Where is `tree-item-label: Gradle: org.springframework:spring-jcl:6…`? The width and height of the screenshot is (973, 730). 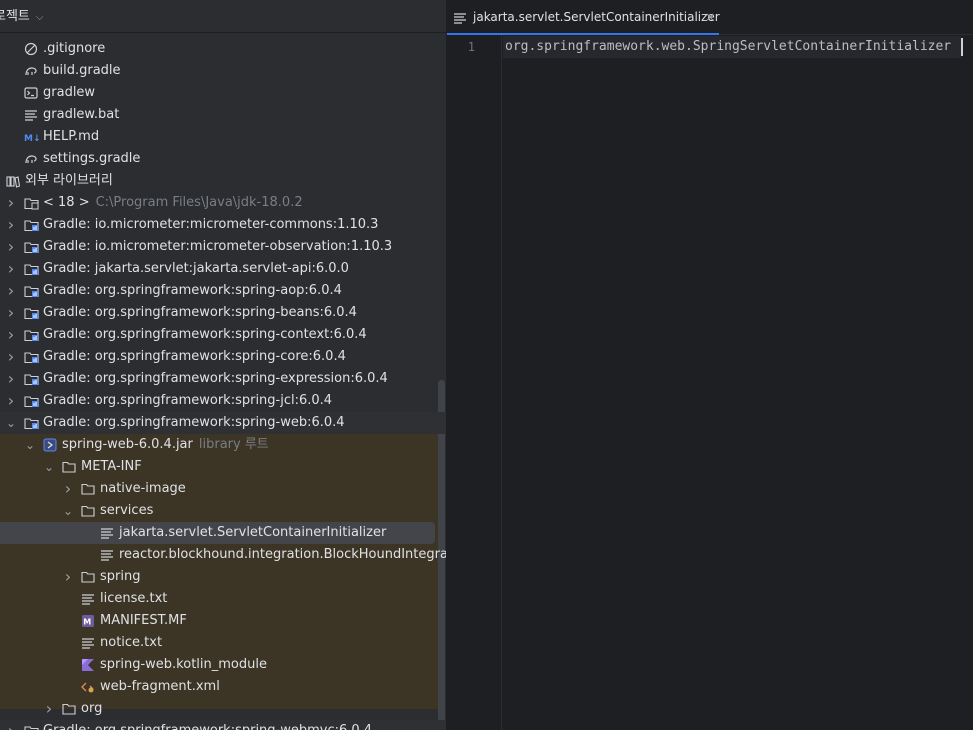
tree-item-label: Gradle: org.springframework:spring-jcl:6… is located at coordinates (187, 401).